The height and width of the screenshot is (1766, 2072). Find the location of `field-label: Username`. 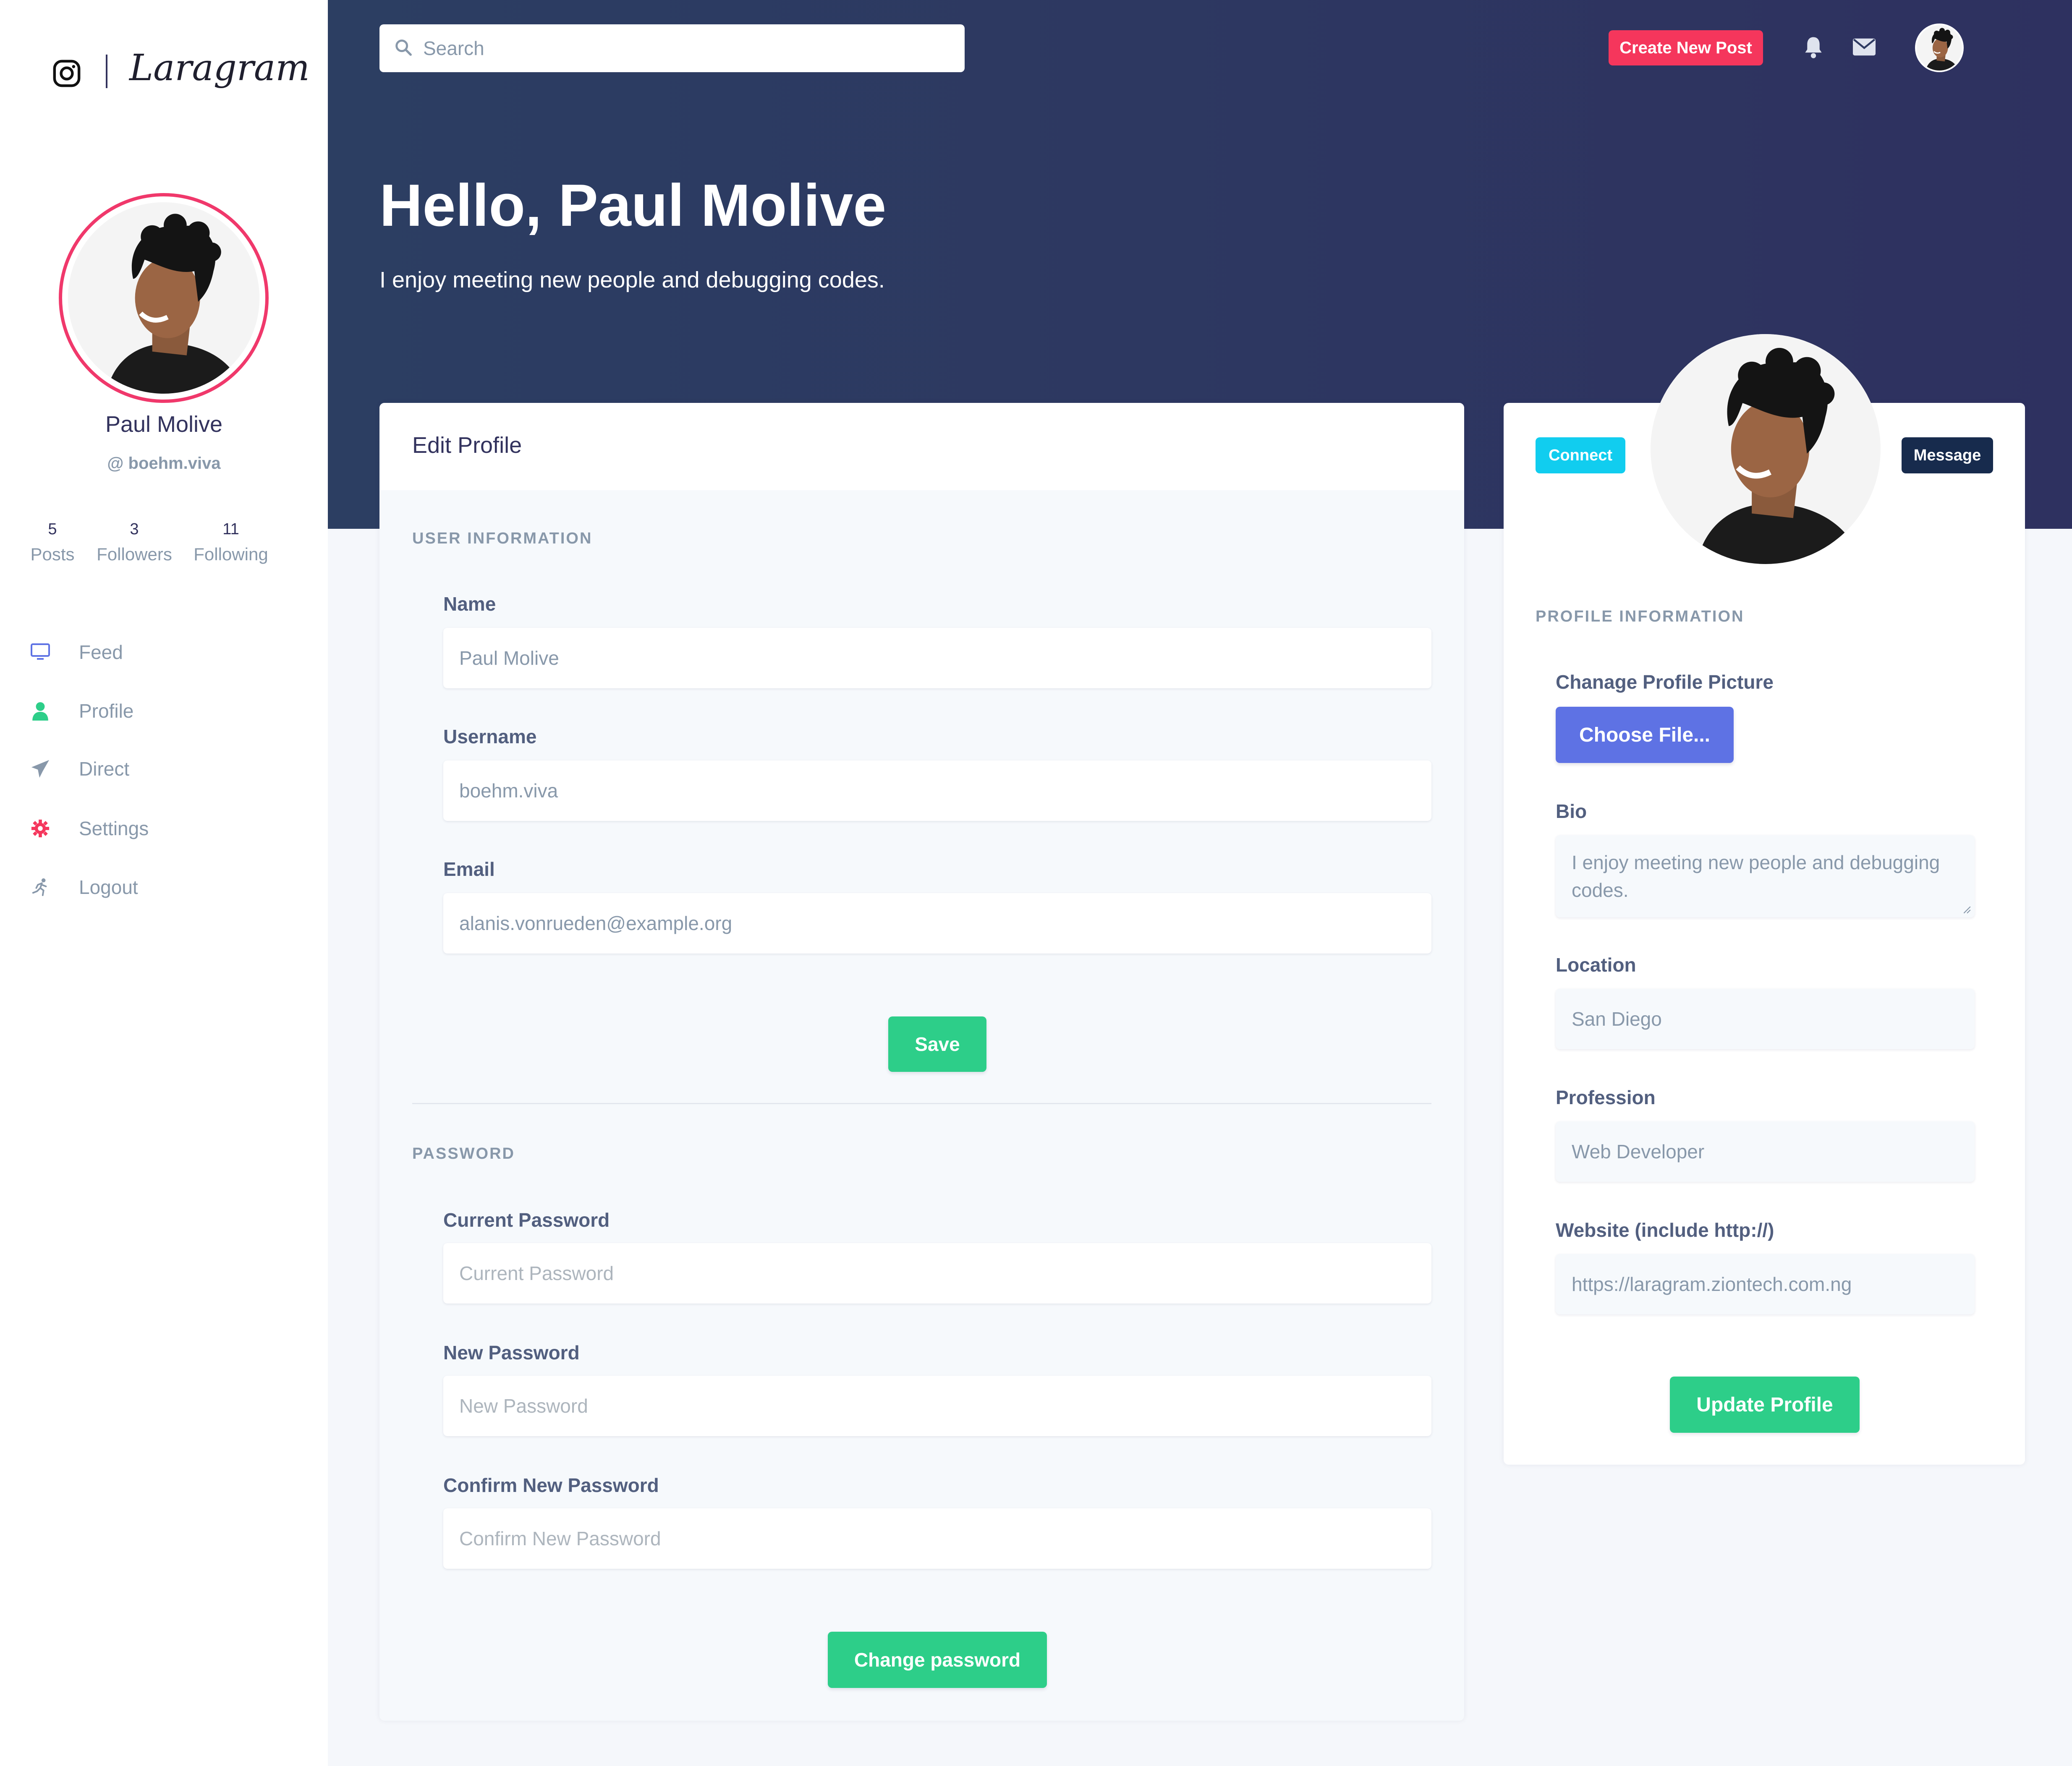

field-label: Username is located at coordinates (490, 736).